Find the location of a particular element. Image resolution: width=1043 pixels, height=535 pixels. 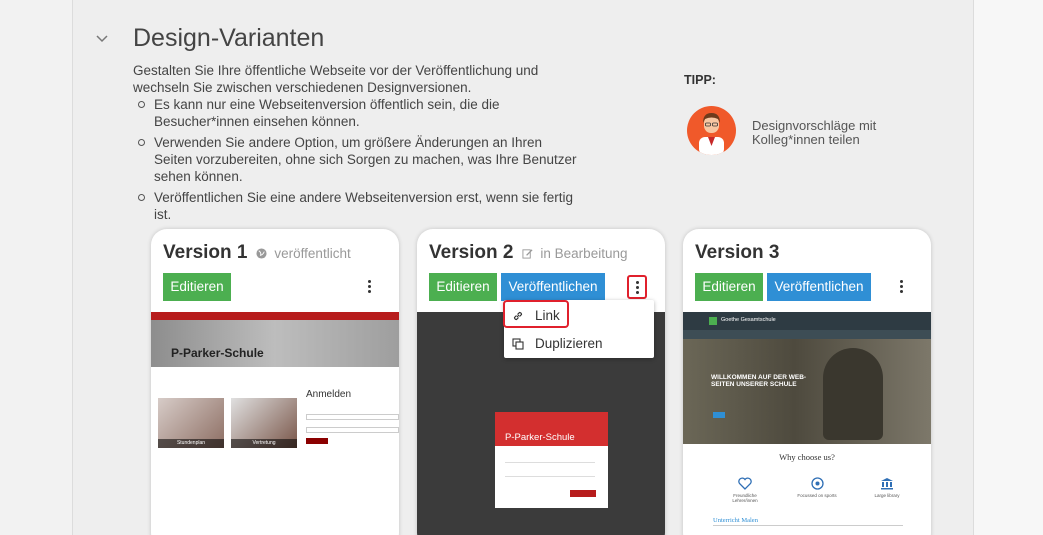

preview-statue-image is located at coordinates (853, 394).